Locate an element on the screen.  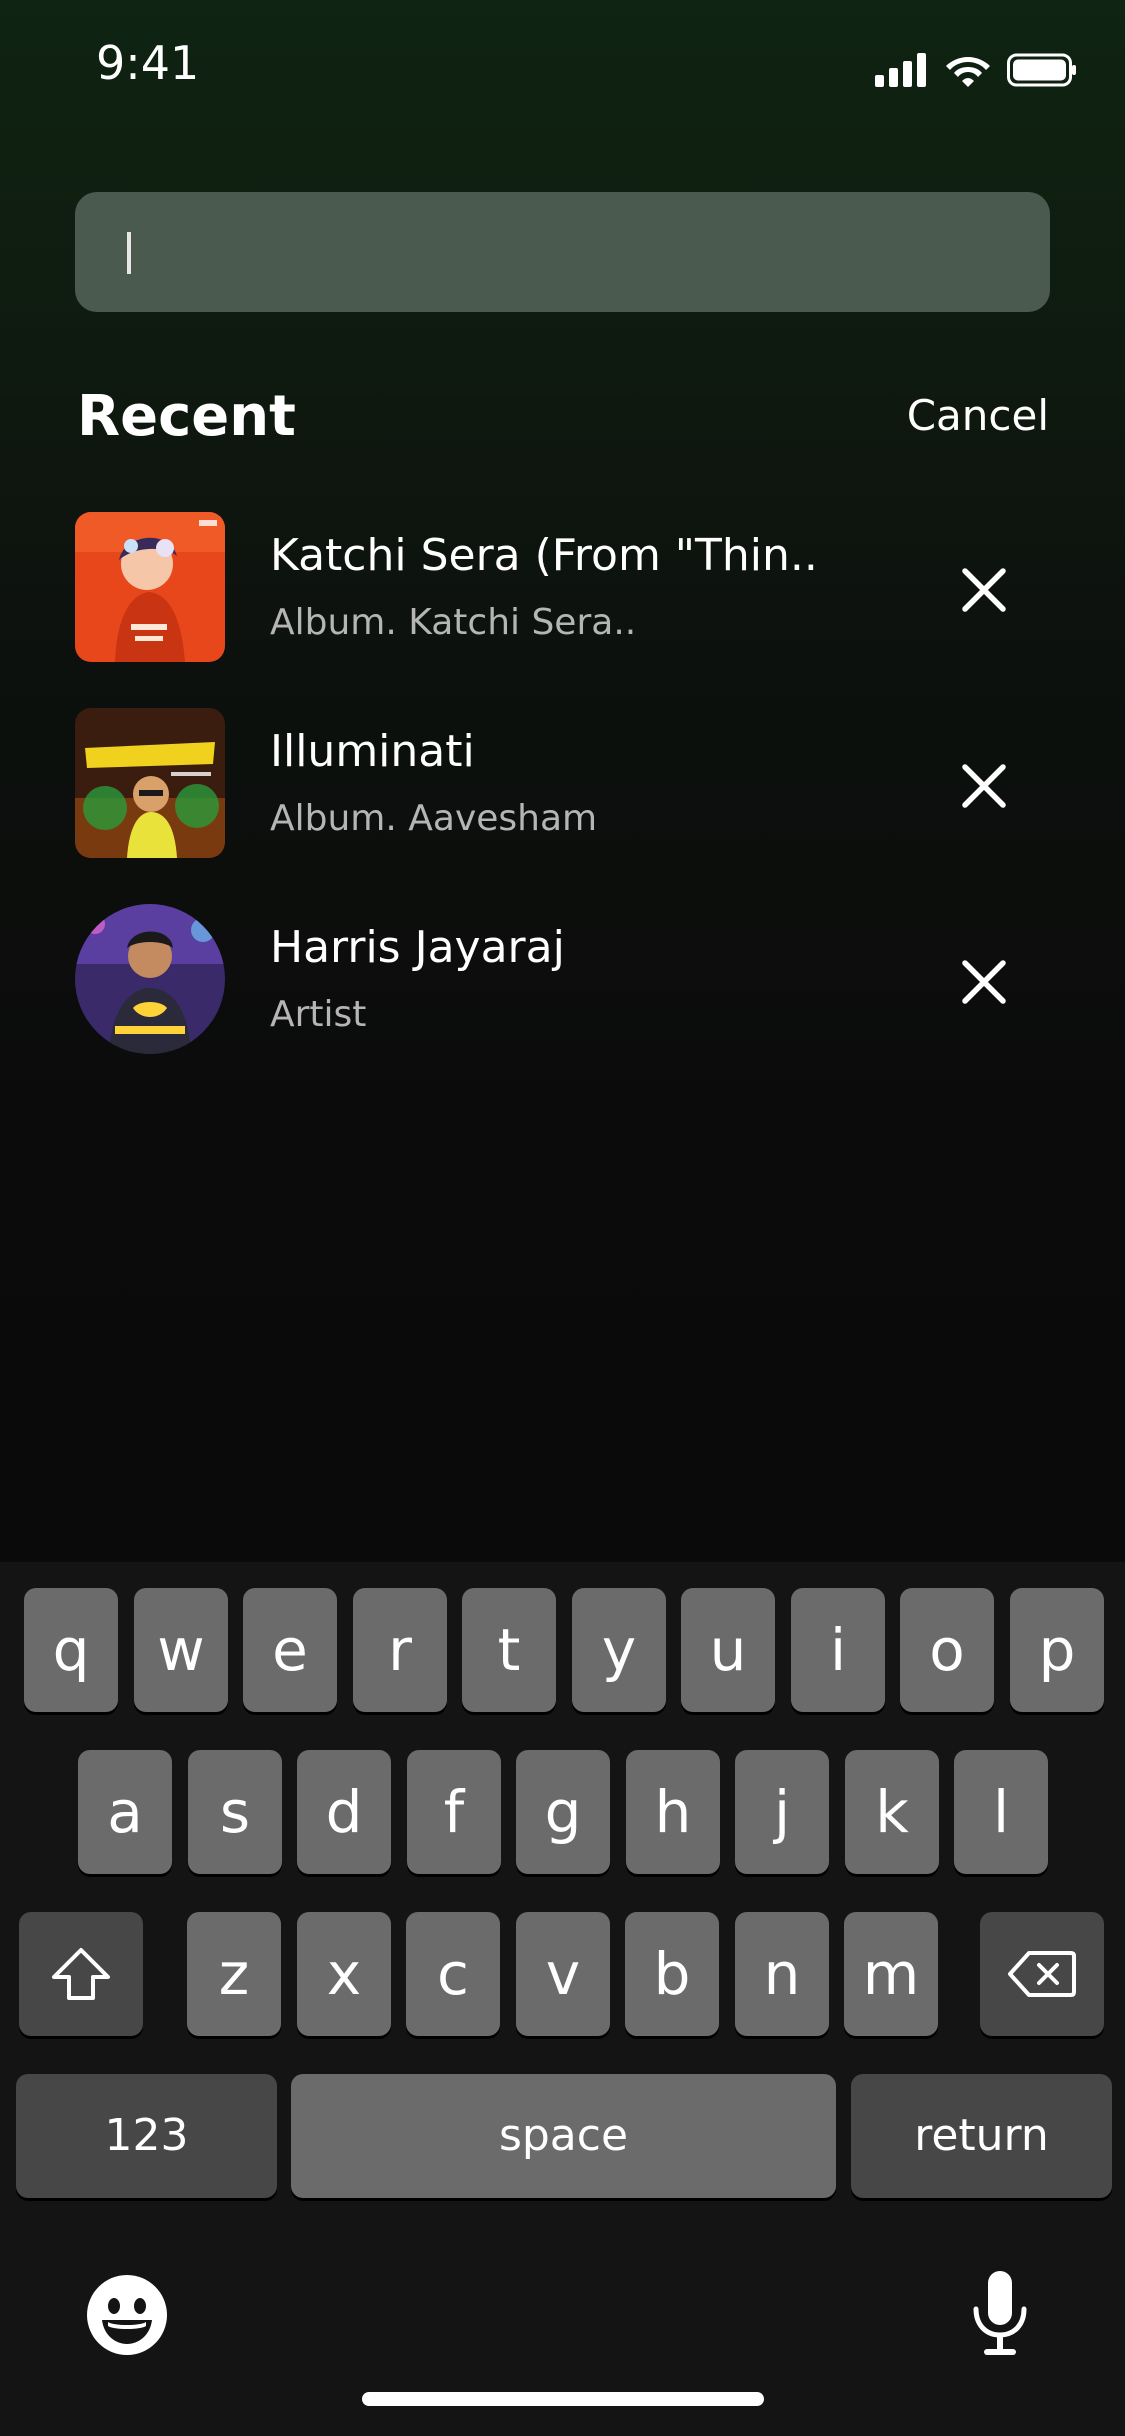
key-label: c is located at coordinates (453, 1974).